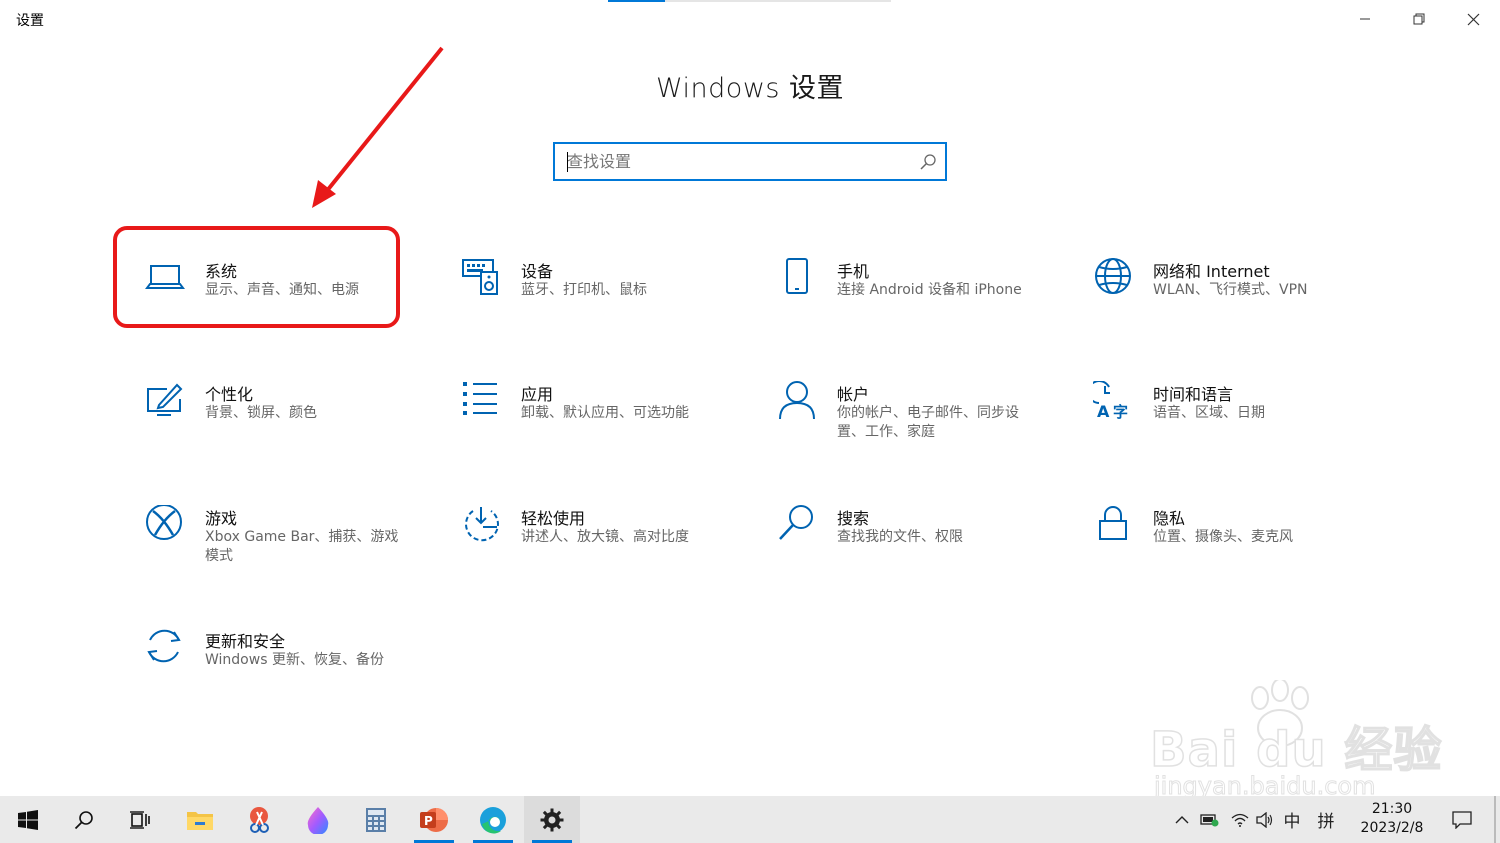 Image resolution: width=1500 pixels, height=843 pixels. I want to click on close-button, so click(1473, 19).